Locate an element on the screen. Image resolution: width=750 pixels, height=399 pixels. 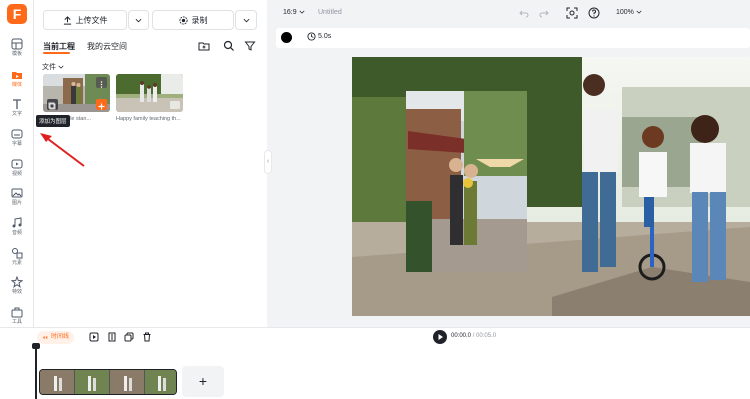
background-color-swatch is located at coordinates (286, 37).